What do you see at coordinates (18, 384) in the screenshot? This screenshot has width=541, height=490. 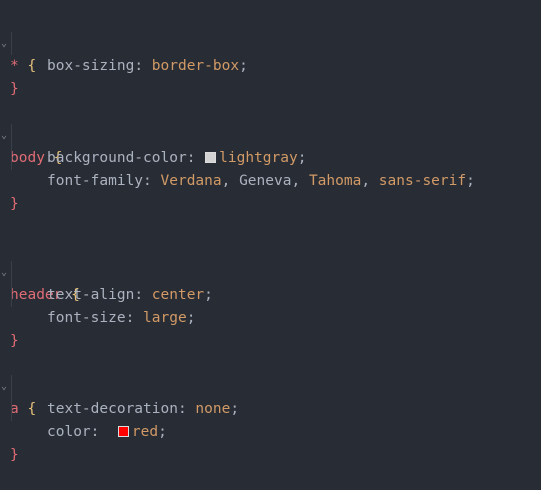 I see `code-line: ⌄ a {` at bounding box center [18, 384].